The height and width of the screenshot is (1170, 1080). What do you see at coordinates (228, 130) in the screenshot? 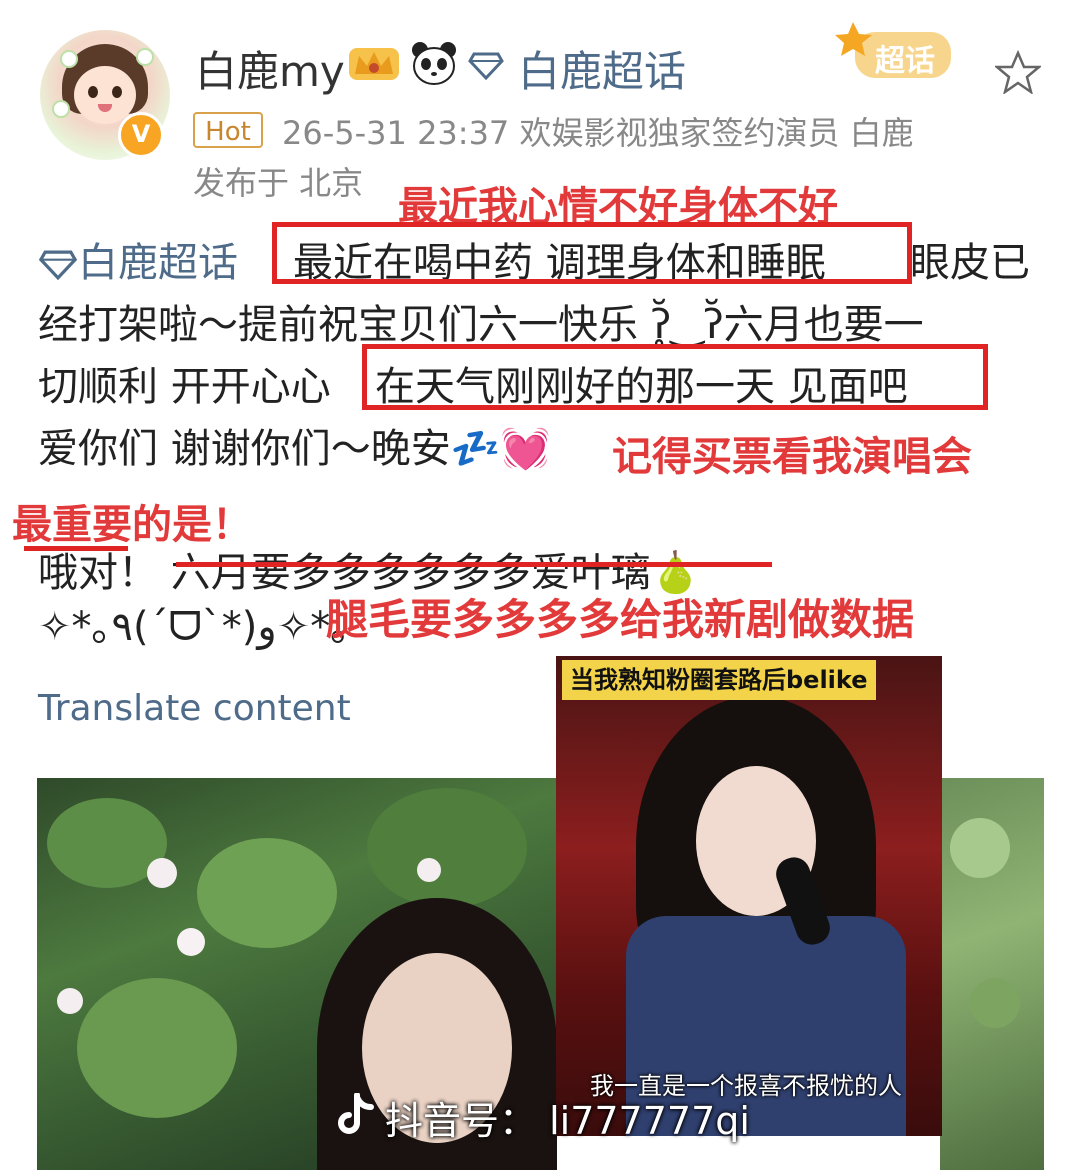
I see `hot-badge: Hot` at bounding box center [228, 130].